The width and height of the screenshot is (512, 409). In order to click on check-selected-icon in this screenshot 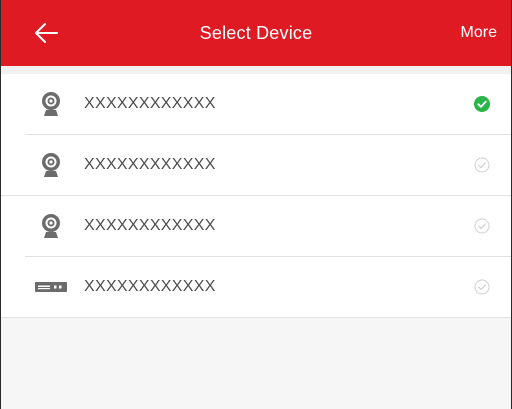, I will do `click(482, 104)`.